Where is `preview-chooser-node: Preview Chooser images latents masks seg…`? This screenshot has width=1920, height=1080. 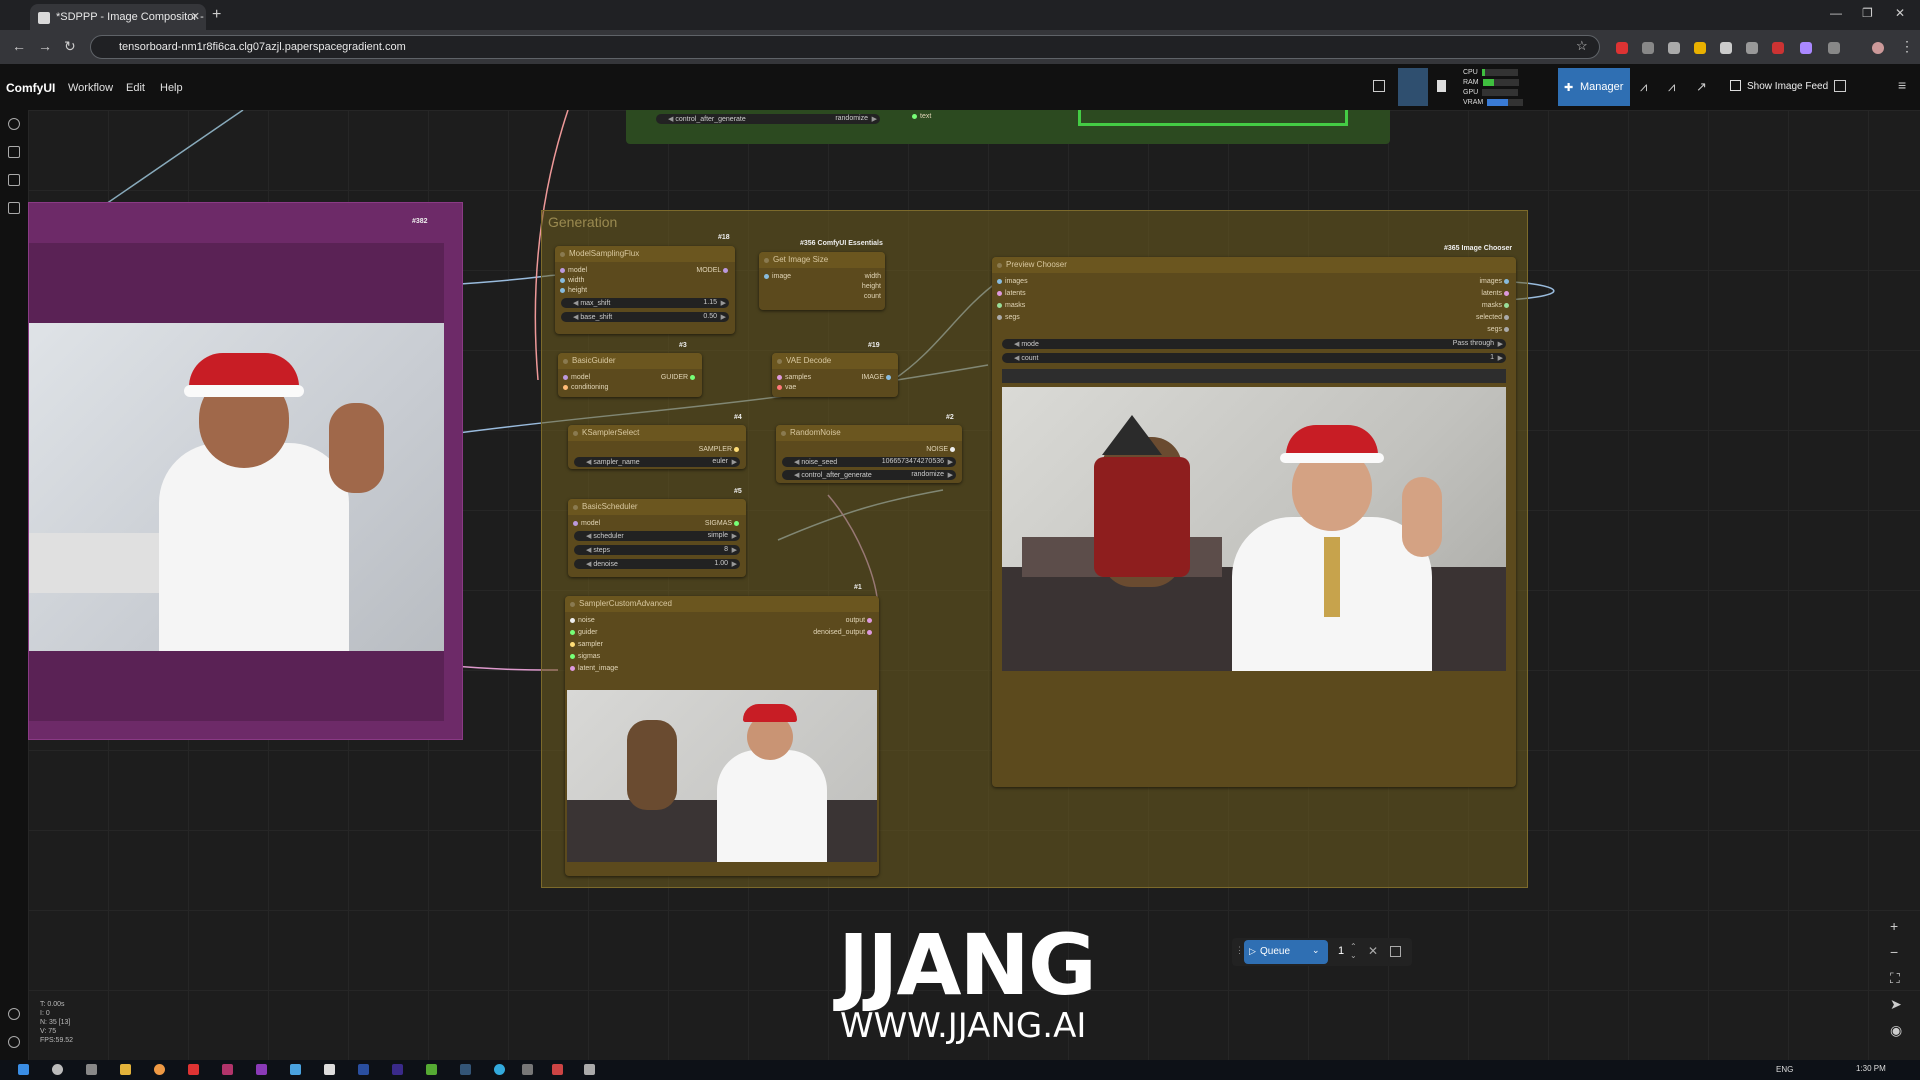
preview-chooser-node: Preview Chooser images latents masks seg… is located at coordinates (1254, 522).